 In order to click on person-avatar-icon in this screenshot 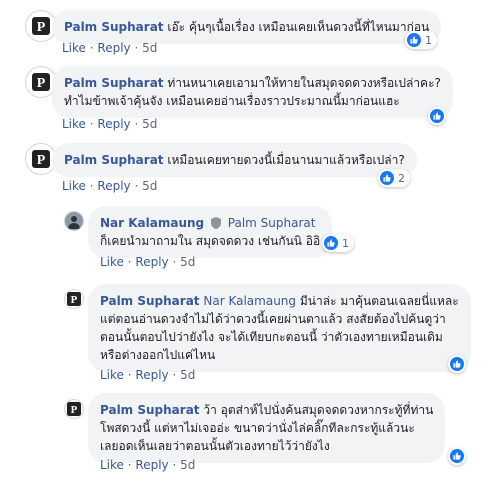, I will do `click(74, 222)`.